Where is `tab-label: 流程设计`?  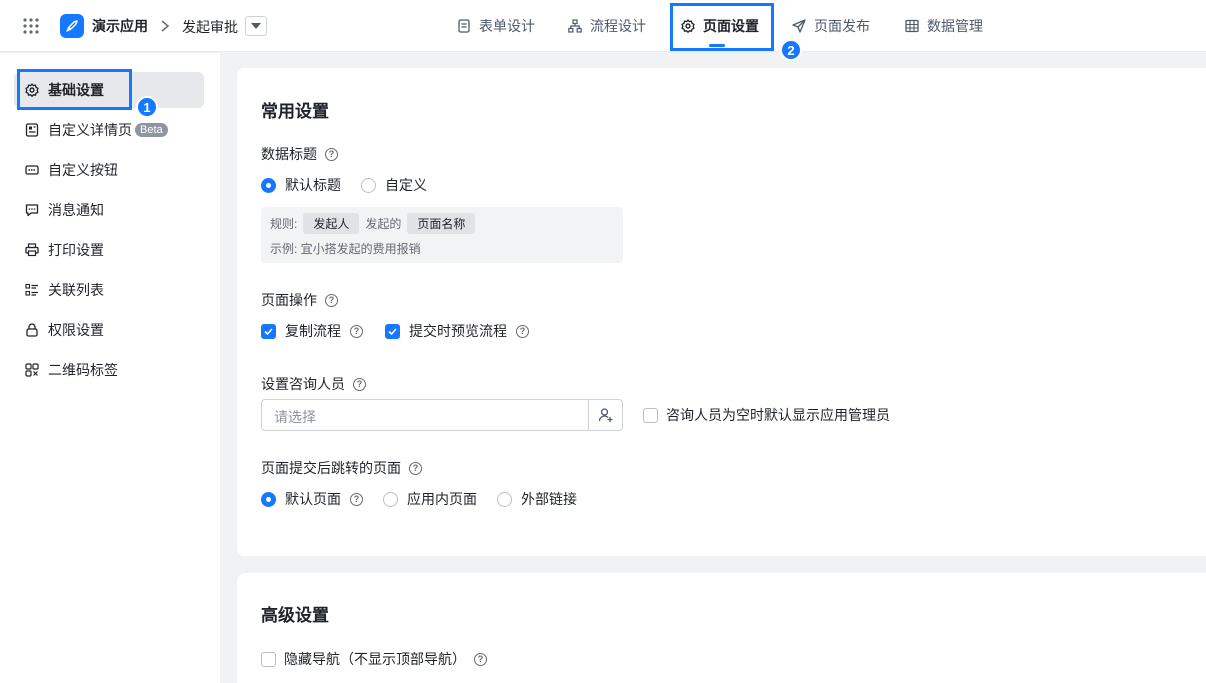
tab-label: 流程设计 is located at coordinates (618, 26).